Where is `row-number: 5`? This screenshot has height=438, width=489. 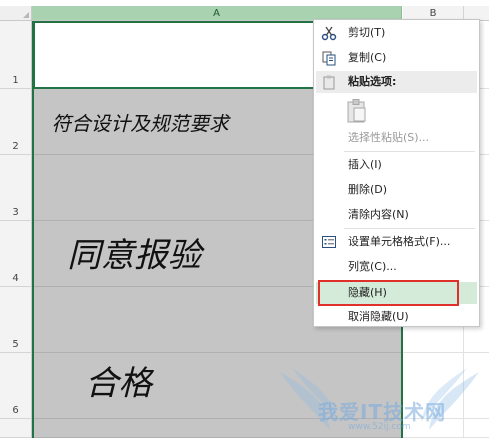 row-number: 5 is located at coordinates (15, 344).